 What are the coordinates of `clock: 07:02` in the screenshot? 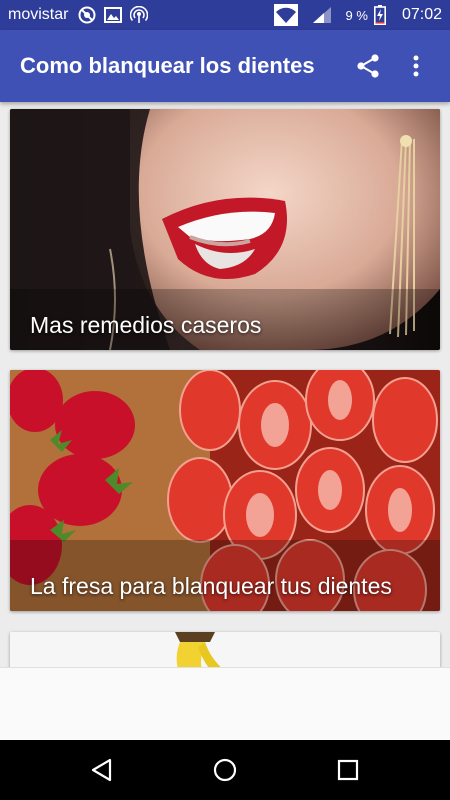 It's located at (421, 14).